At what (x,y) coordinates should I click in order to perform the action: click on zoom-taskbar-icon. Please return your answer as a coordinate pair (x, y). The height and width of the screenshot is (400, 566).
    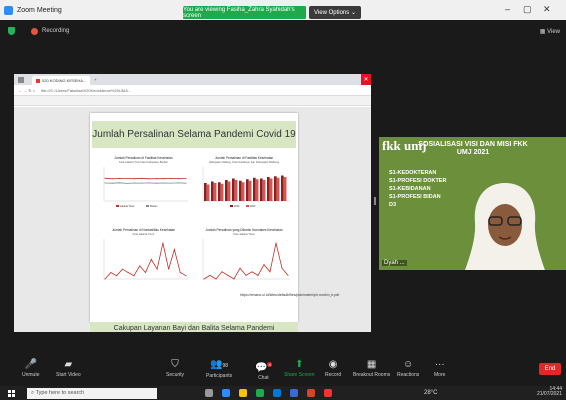
    Looking at the image, I should click on (226, 393).